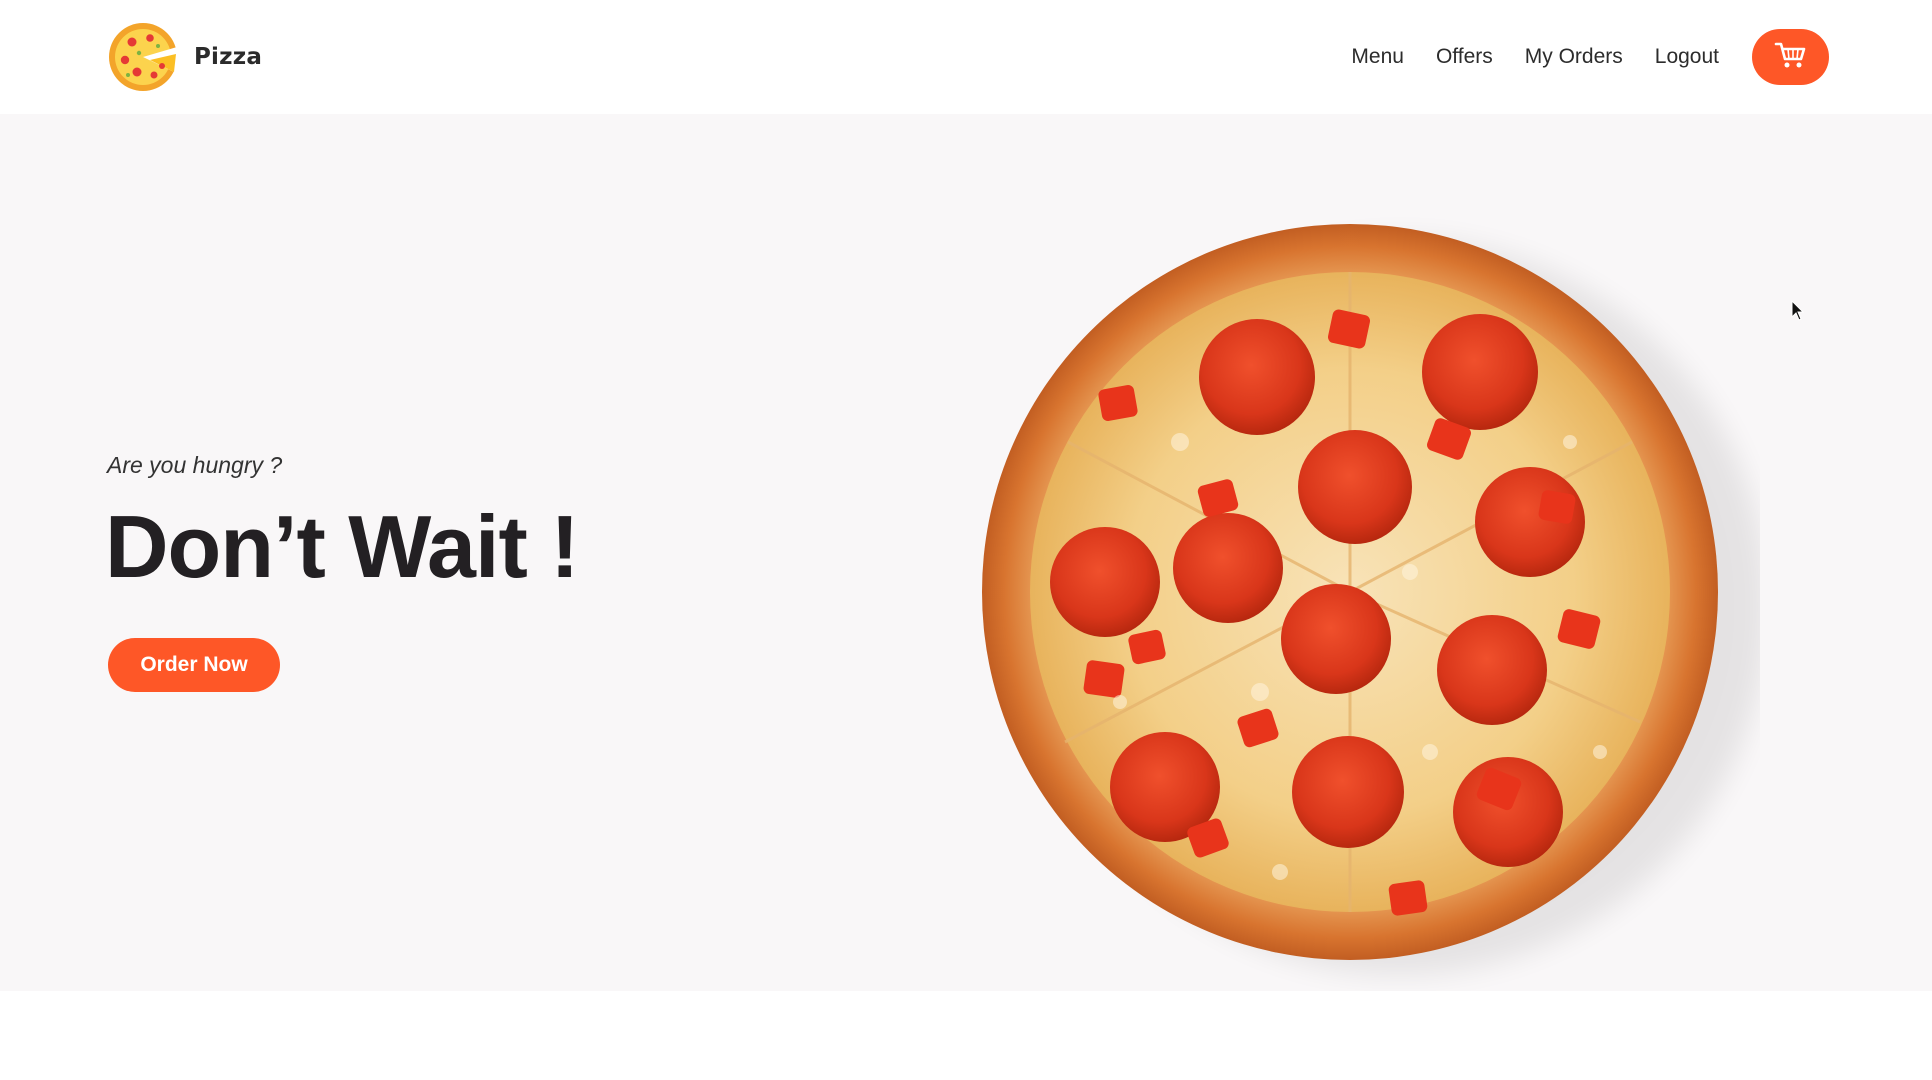  What do you see at coordinates (1687, 57) in the screenshot?
I see `nav-link-logout: Logout` at bounding box center [1687, 57].